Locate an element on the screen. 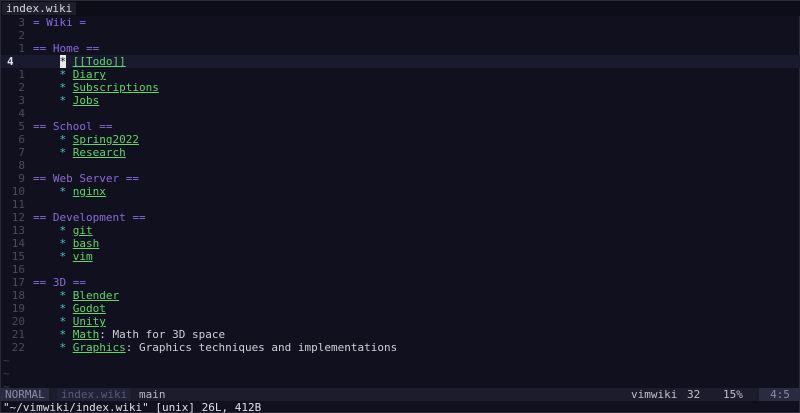 The height and width of the screenshot is (413, 800). wiki-link: Research is located at coordinates (99, 152).